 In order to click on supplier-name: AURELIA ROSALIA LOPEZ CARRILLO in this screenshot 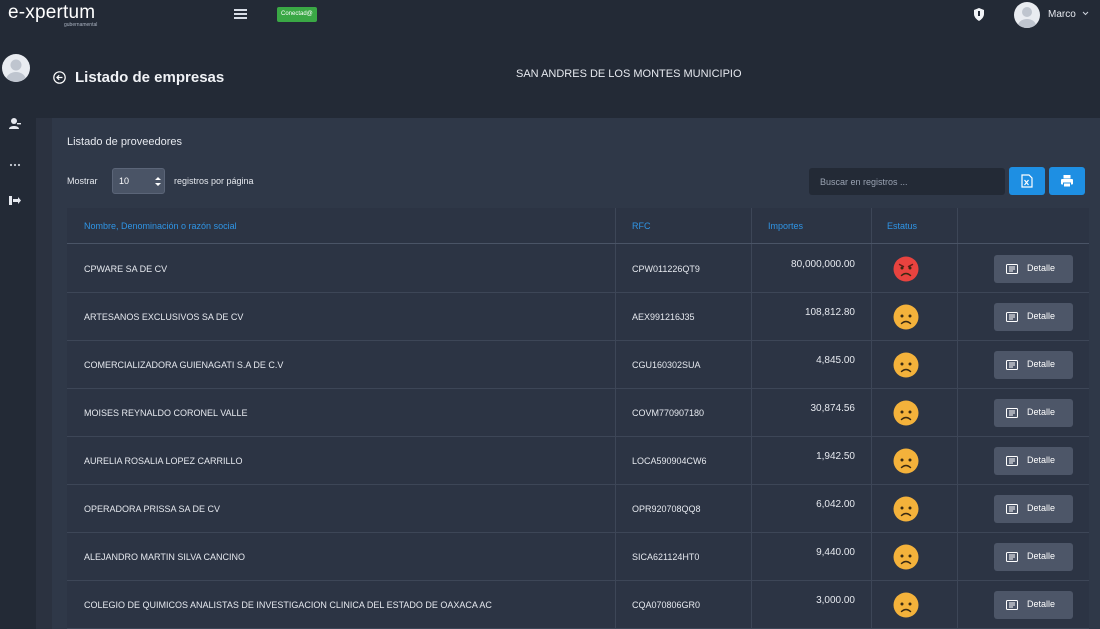, I will do `click(163, 461)`.